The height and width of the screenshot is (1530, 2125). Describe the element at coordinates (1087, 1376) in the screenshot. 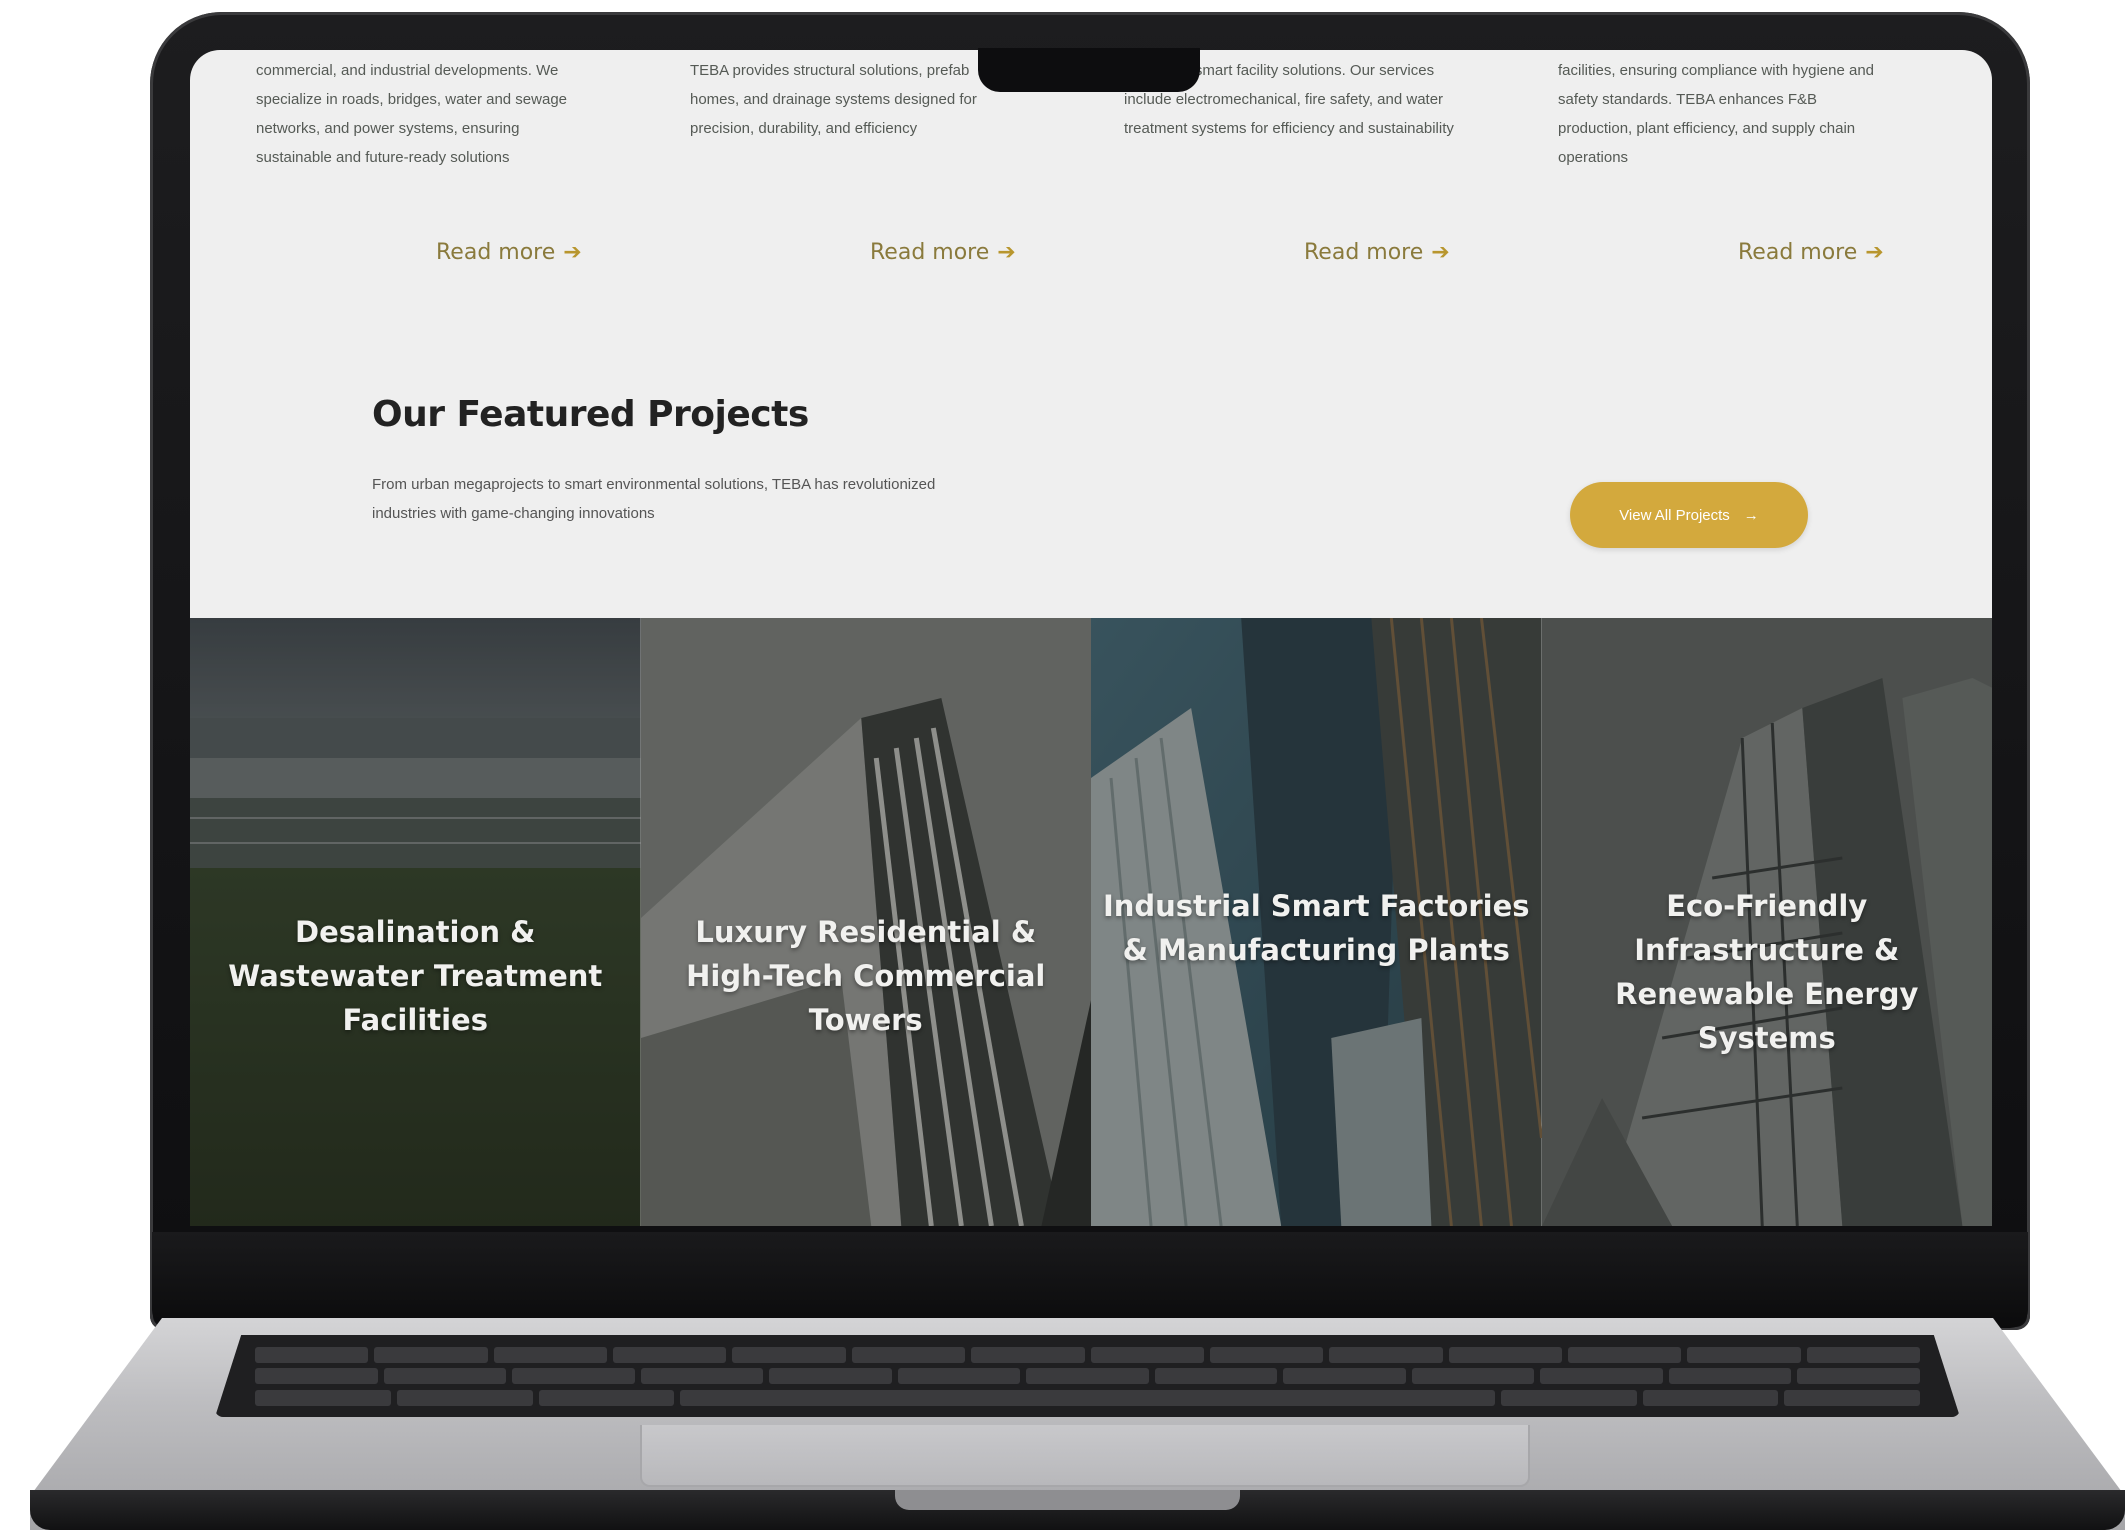

I see `laptop-keyboard` at that location.